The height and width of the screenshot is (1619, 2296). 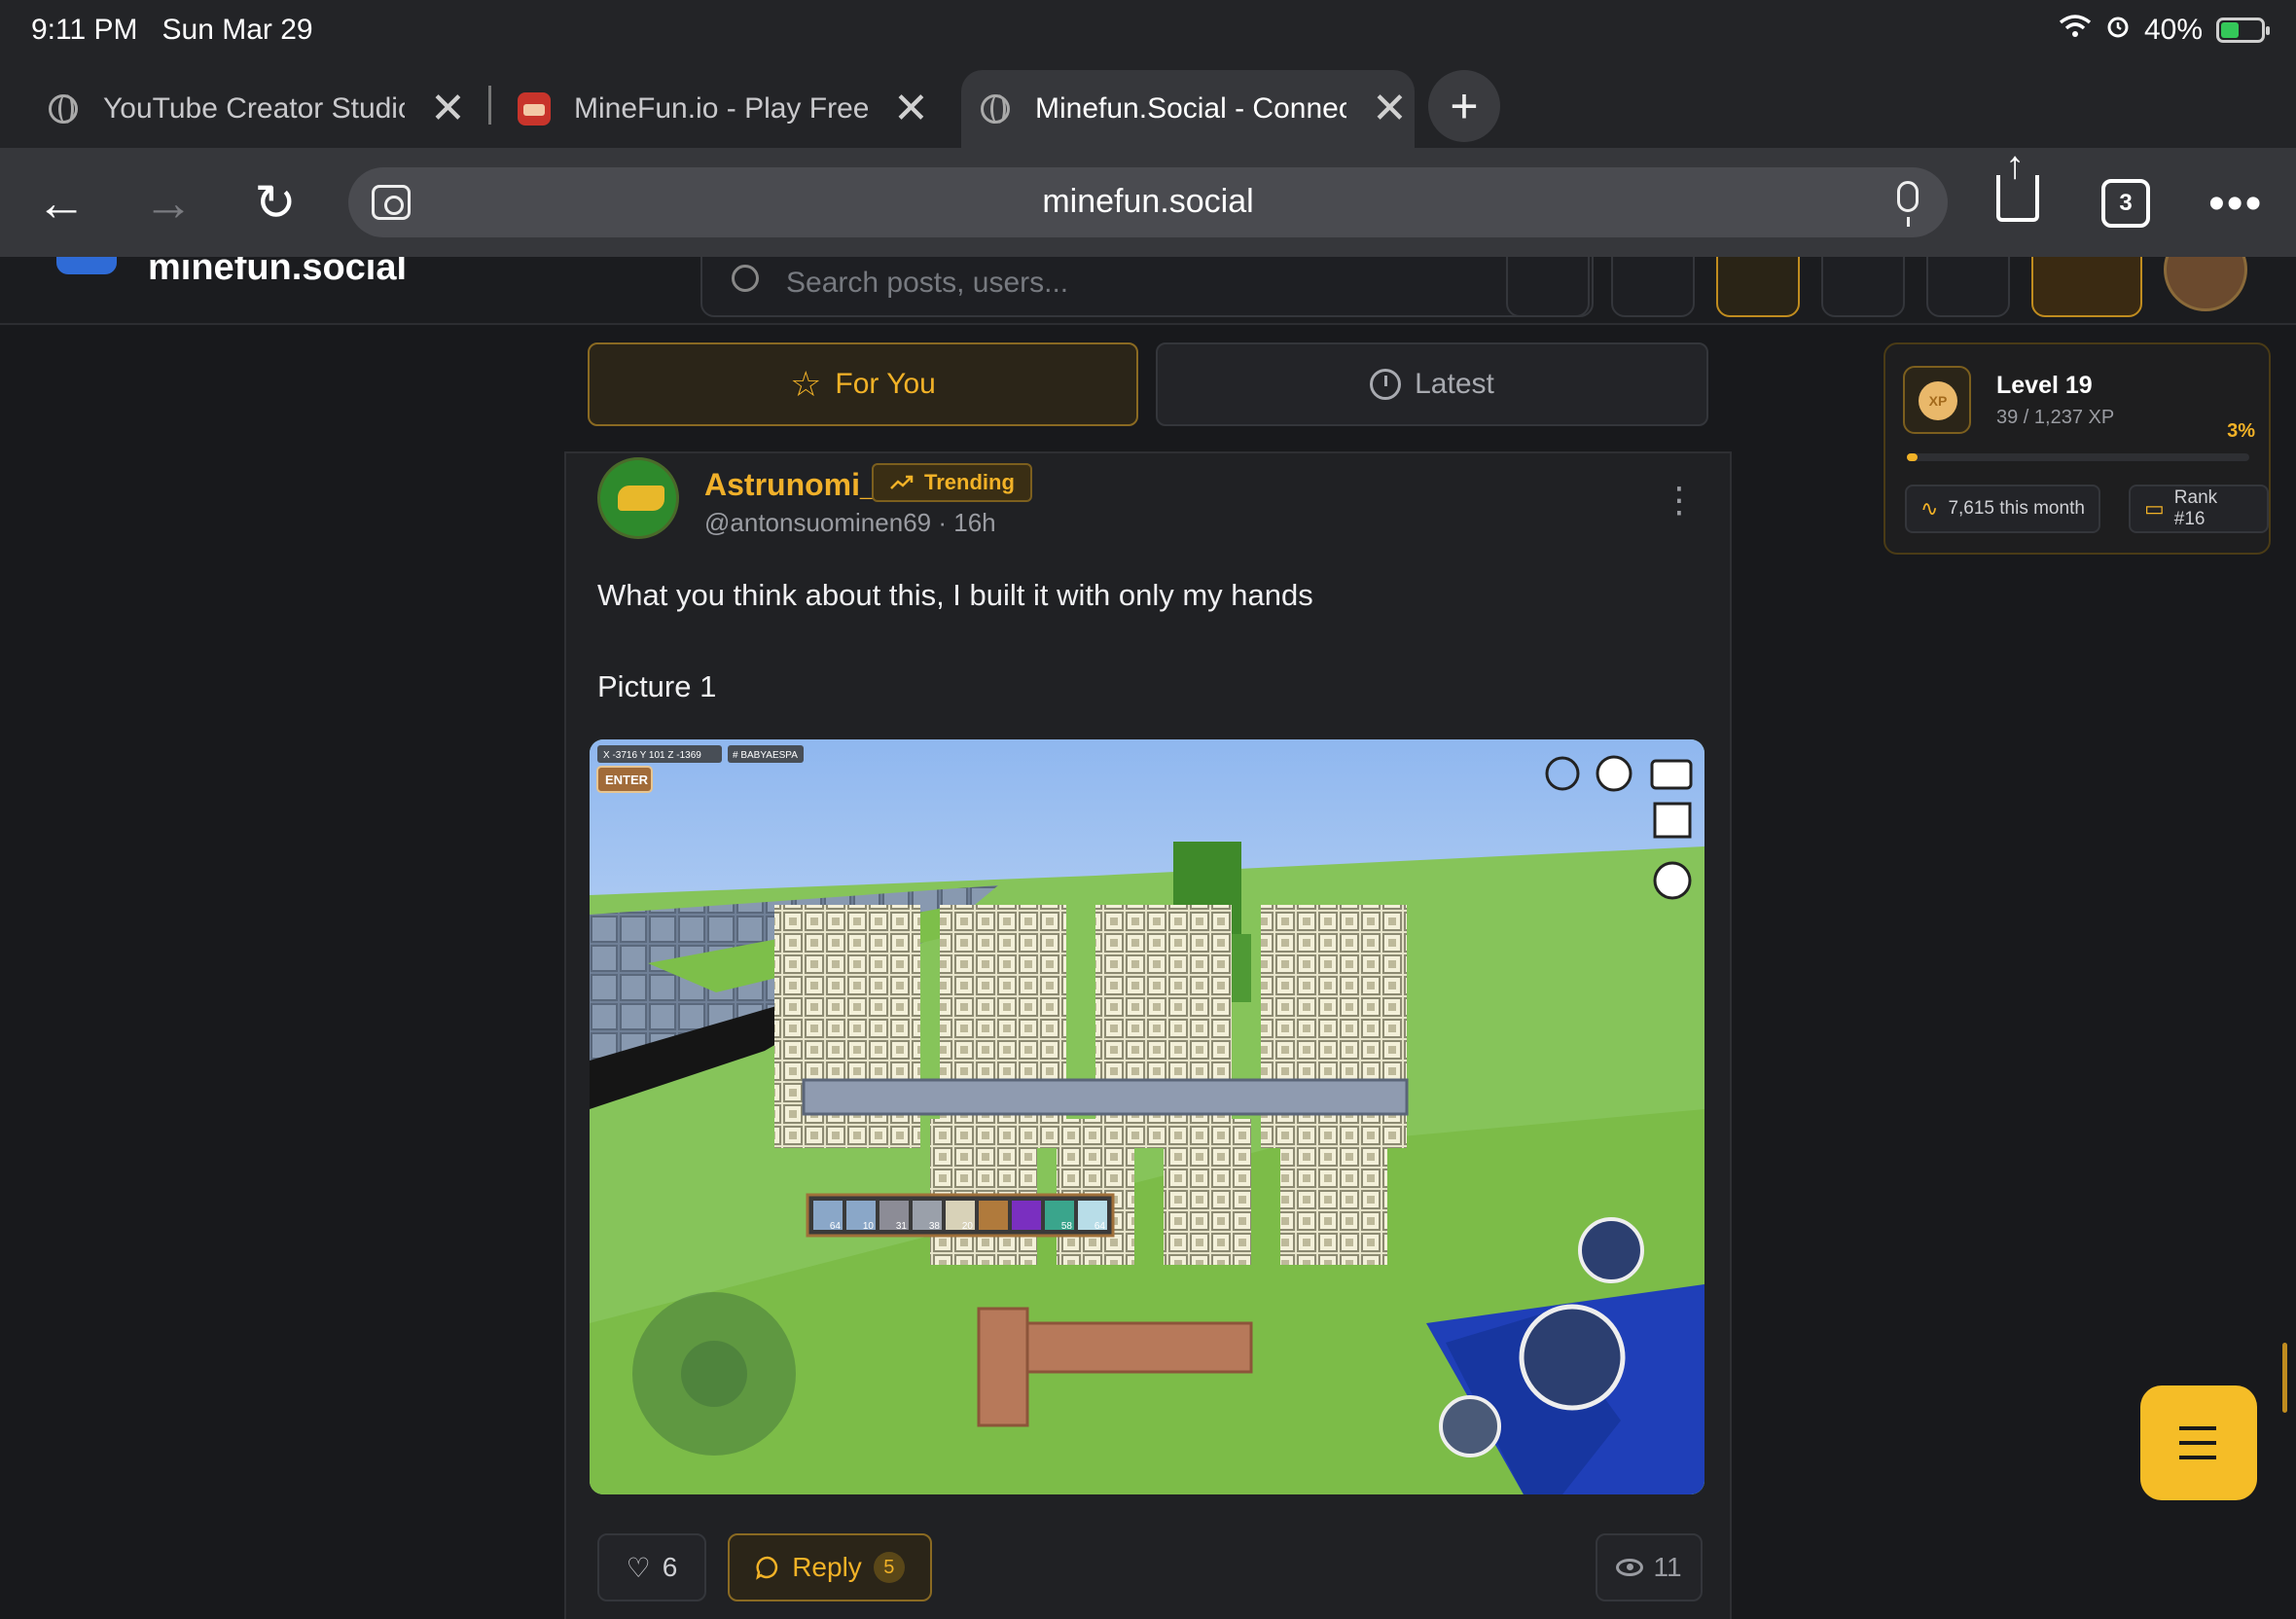 I want to click on hotbar-count: 58, so click(x=1067, y=1226).